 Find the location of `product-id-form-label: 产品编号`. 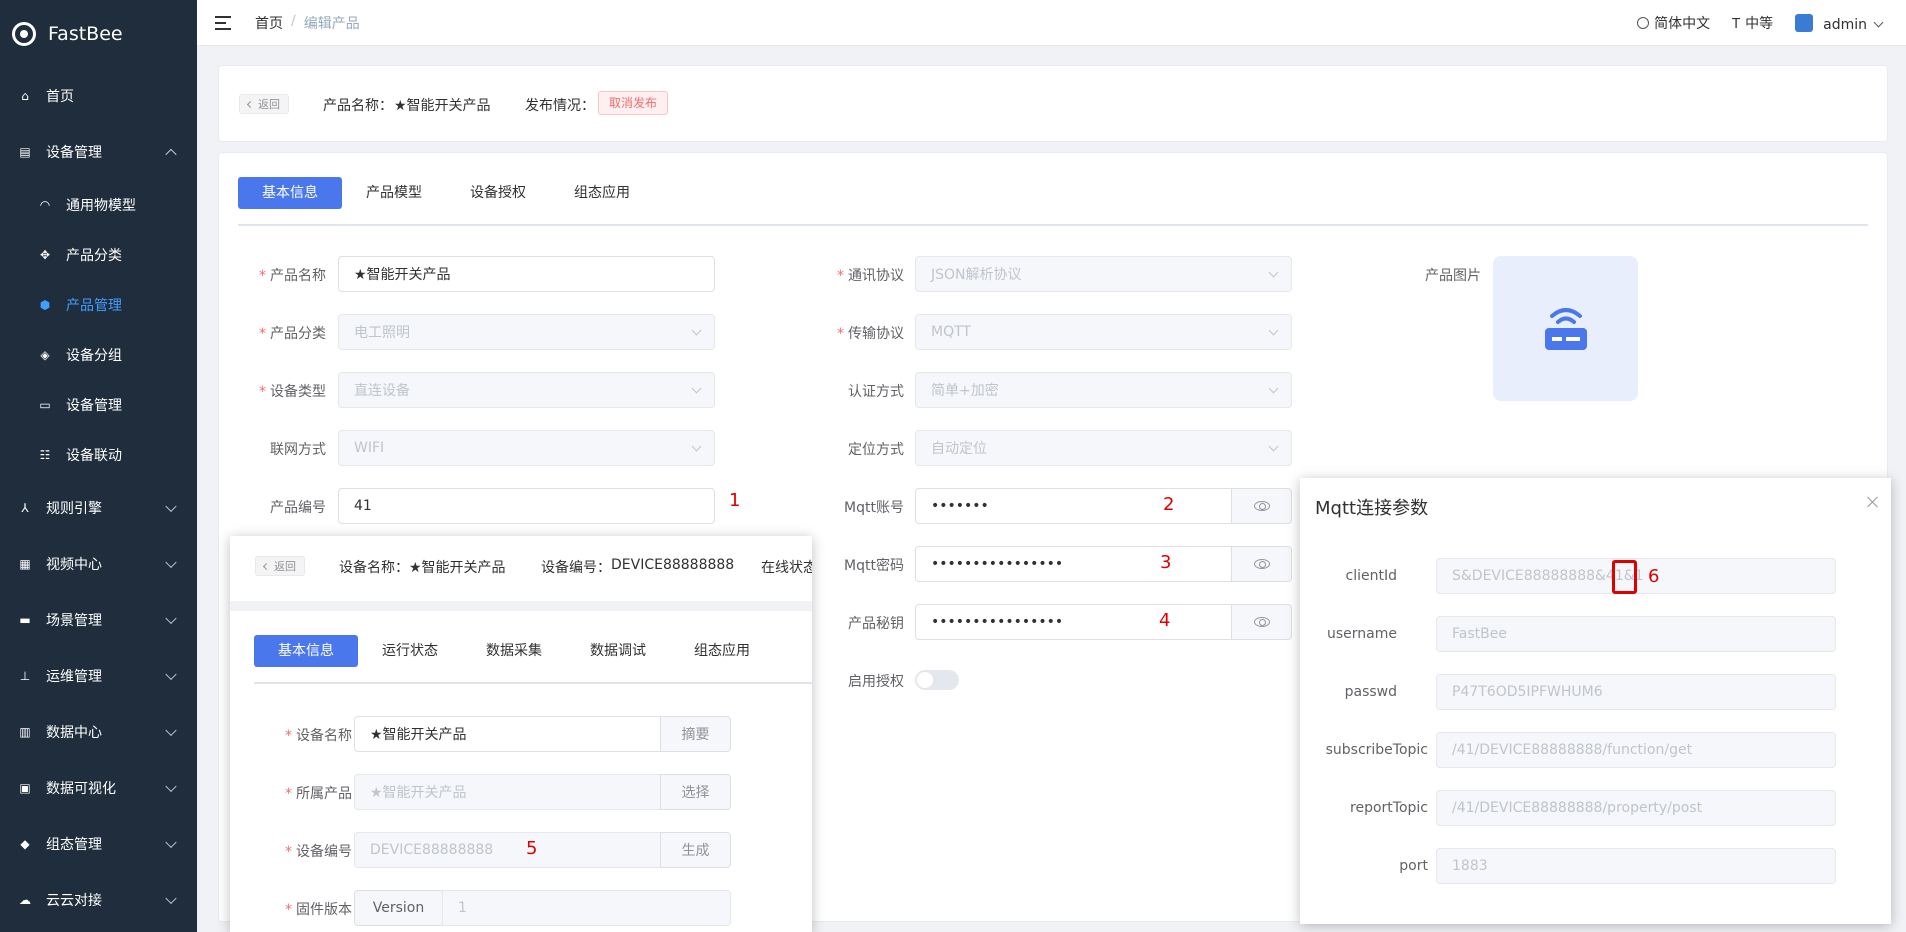

product-id-form-label: 产品编号 is located at coordinates (298, 508).